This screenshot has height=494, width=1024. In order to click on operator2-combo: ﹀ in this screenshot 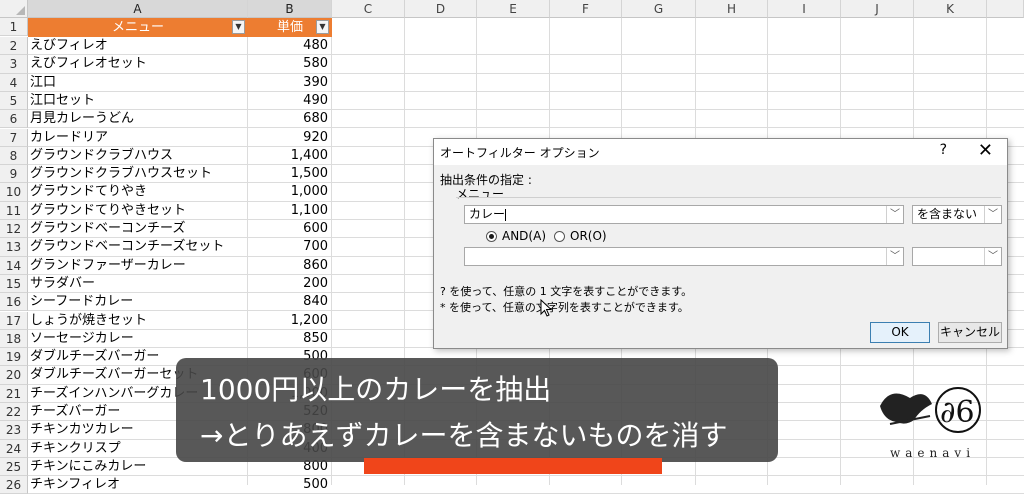, I will do `click(957, 256)`.